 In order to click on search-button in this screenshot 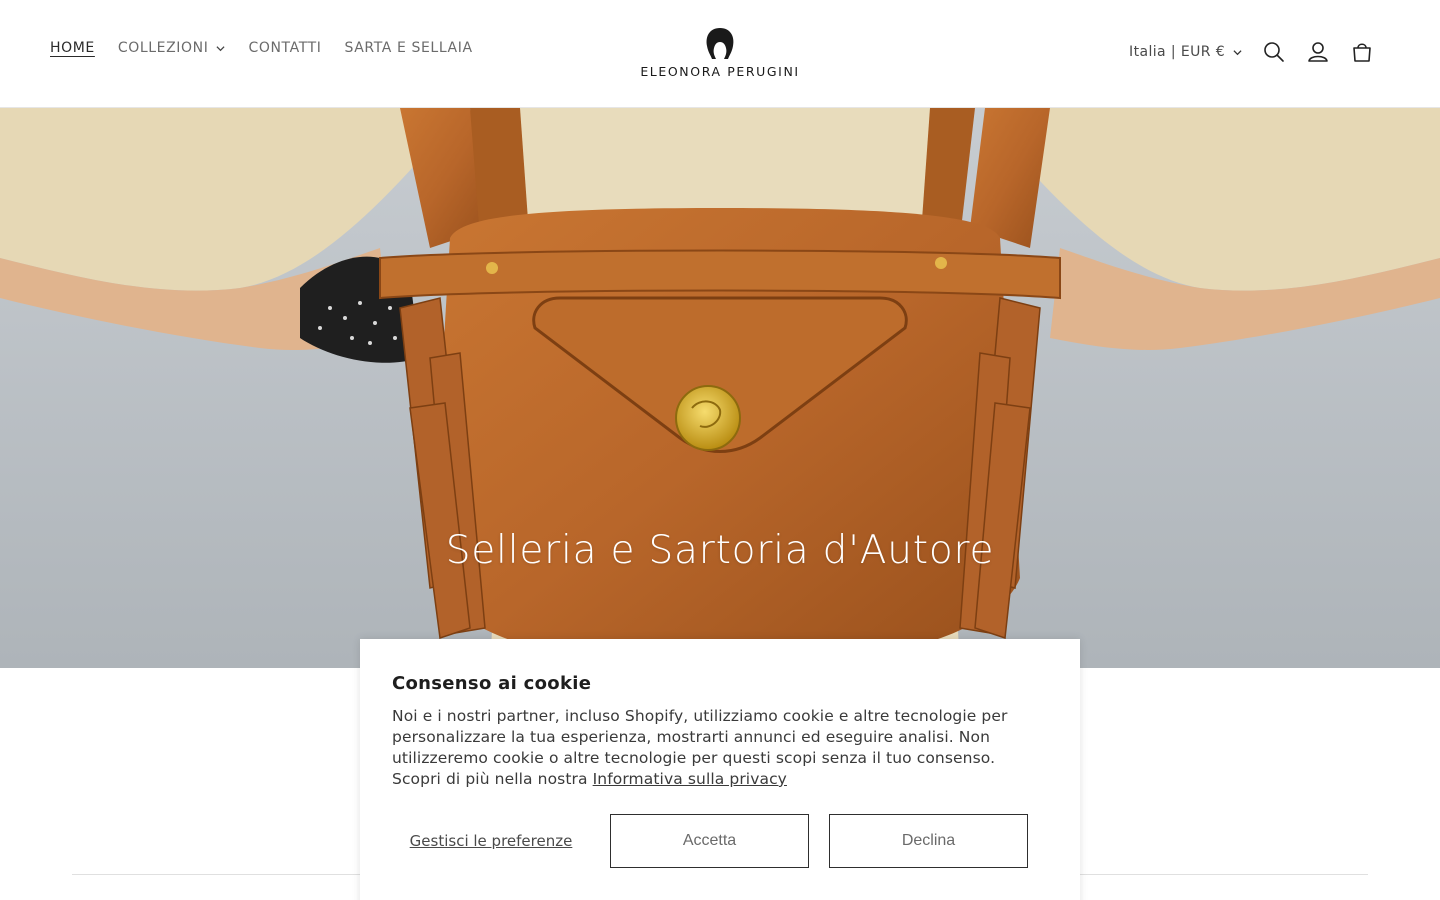, I will do `click(1274, 52)`.